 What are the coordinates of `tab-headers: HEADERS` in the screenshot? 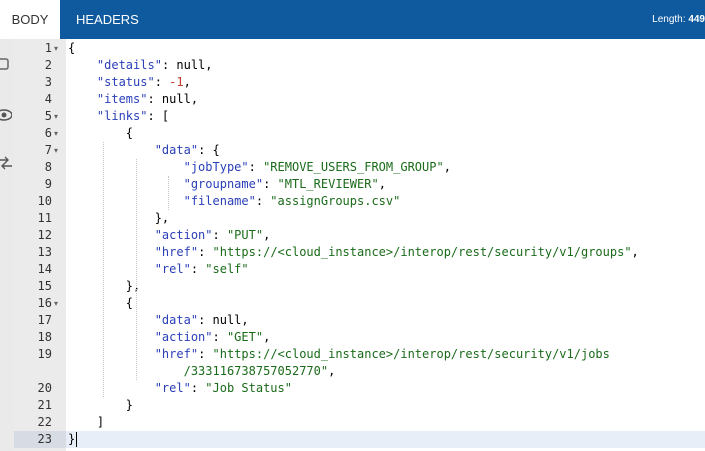 It's located at (107, 19).